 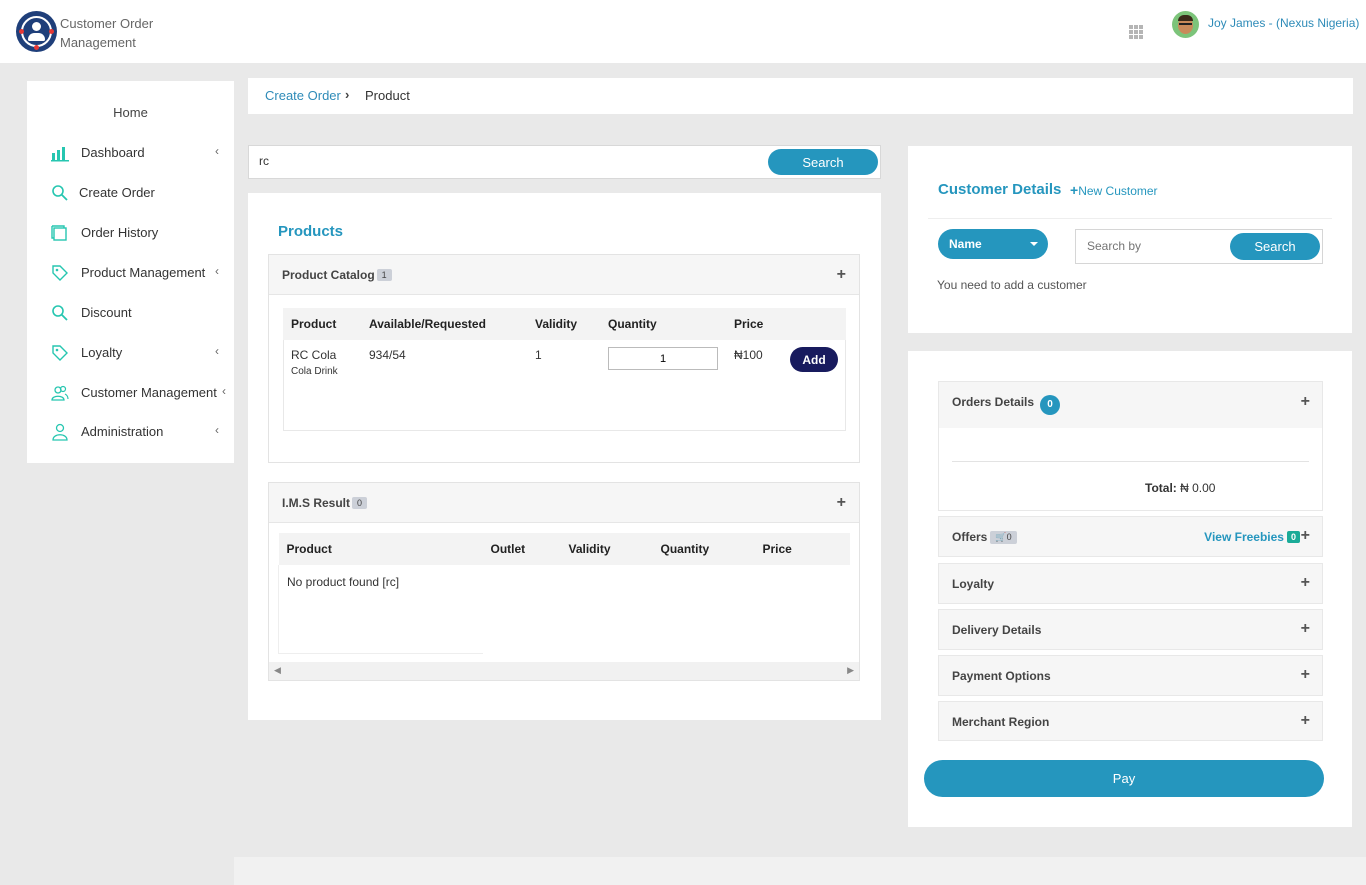 I want to click on table-row: No product found [rc], so click(x=564, y=609).